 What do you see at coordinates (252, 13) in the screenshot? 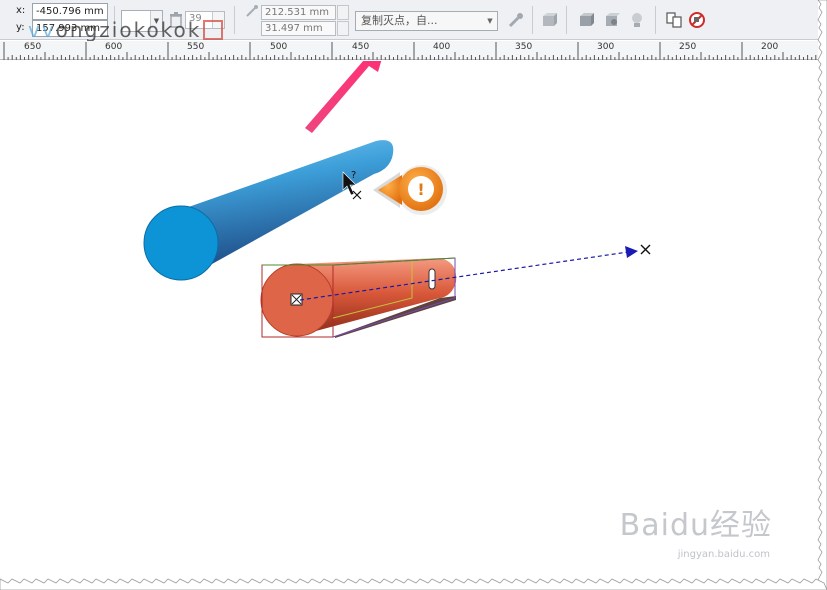
I see `vanishing-point-icon` at bounding box center [252, 13].